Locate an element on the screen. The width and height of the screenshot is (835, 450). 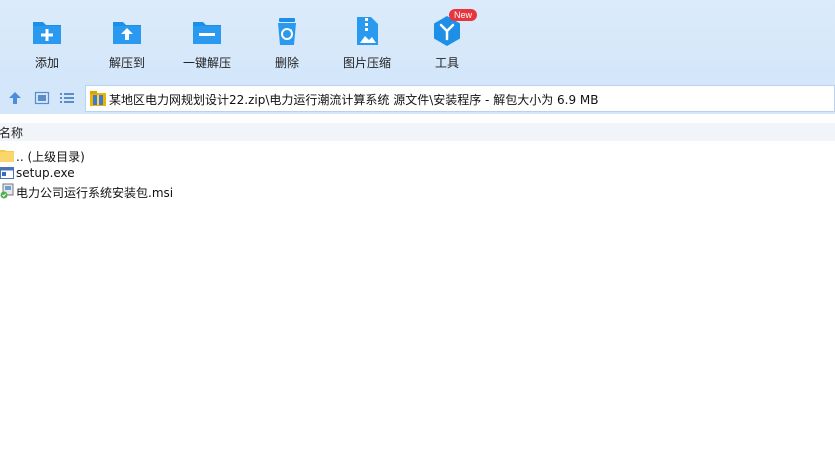
tools-button: 工具 is located at coordinates (447, 42).